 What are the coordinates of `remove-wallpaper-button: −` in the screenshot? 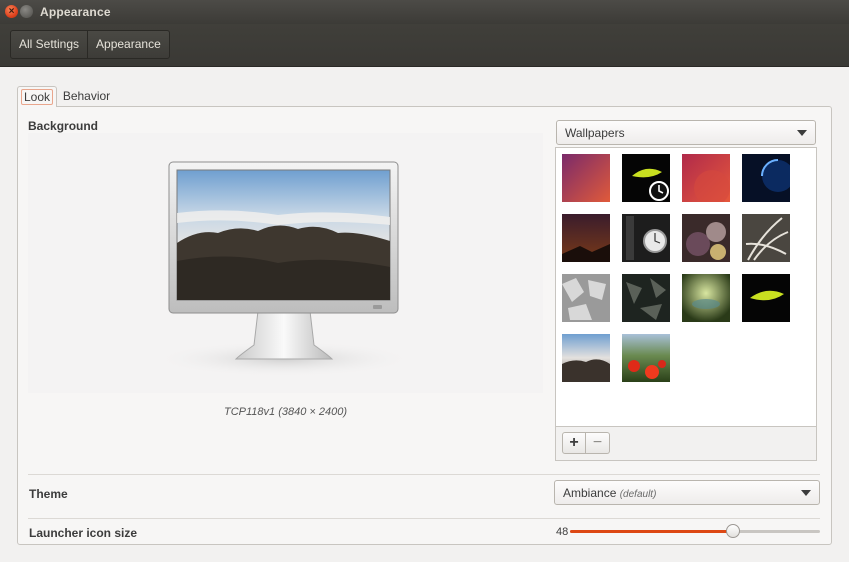 It's located at (598, 443).